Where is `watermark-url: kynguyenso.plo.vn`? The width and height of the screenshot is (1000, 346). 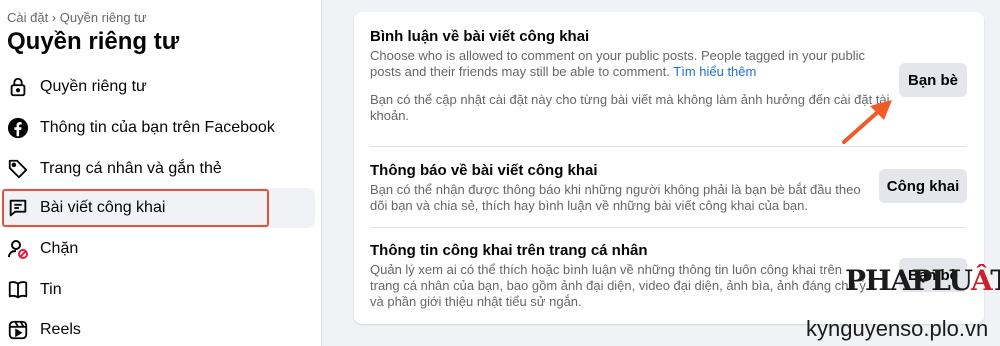 watermark-url: kynguyenso.plo.vn is located at coordinates (897, 328).